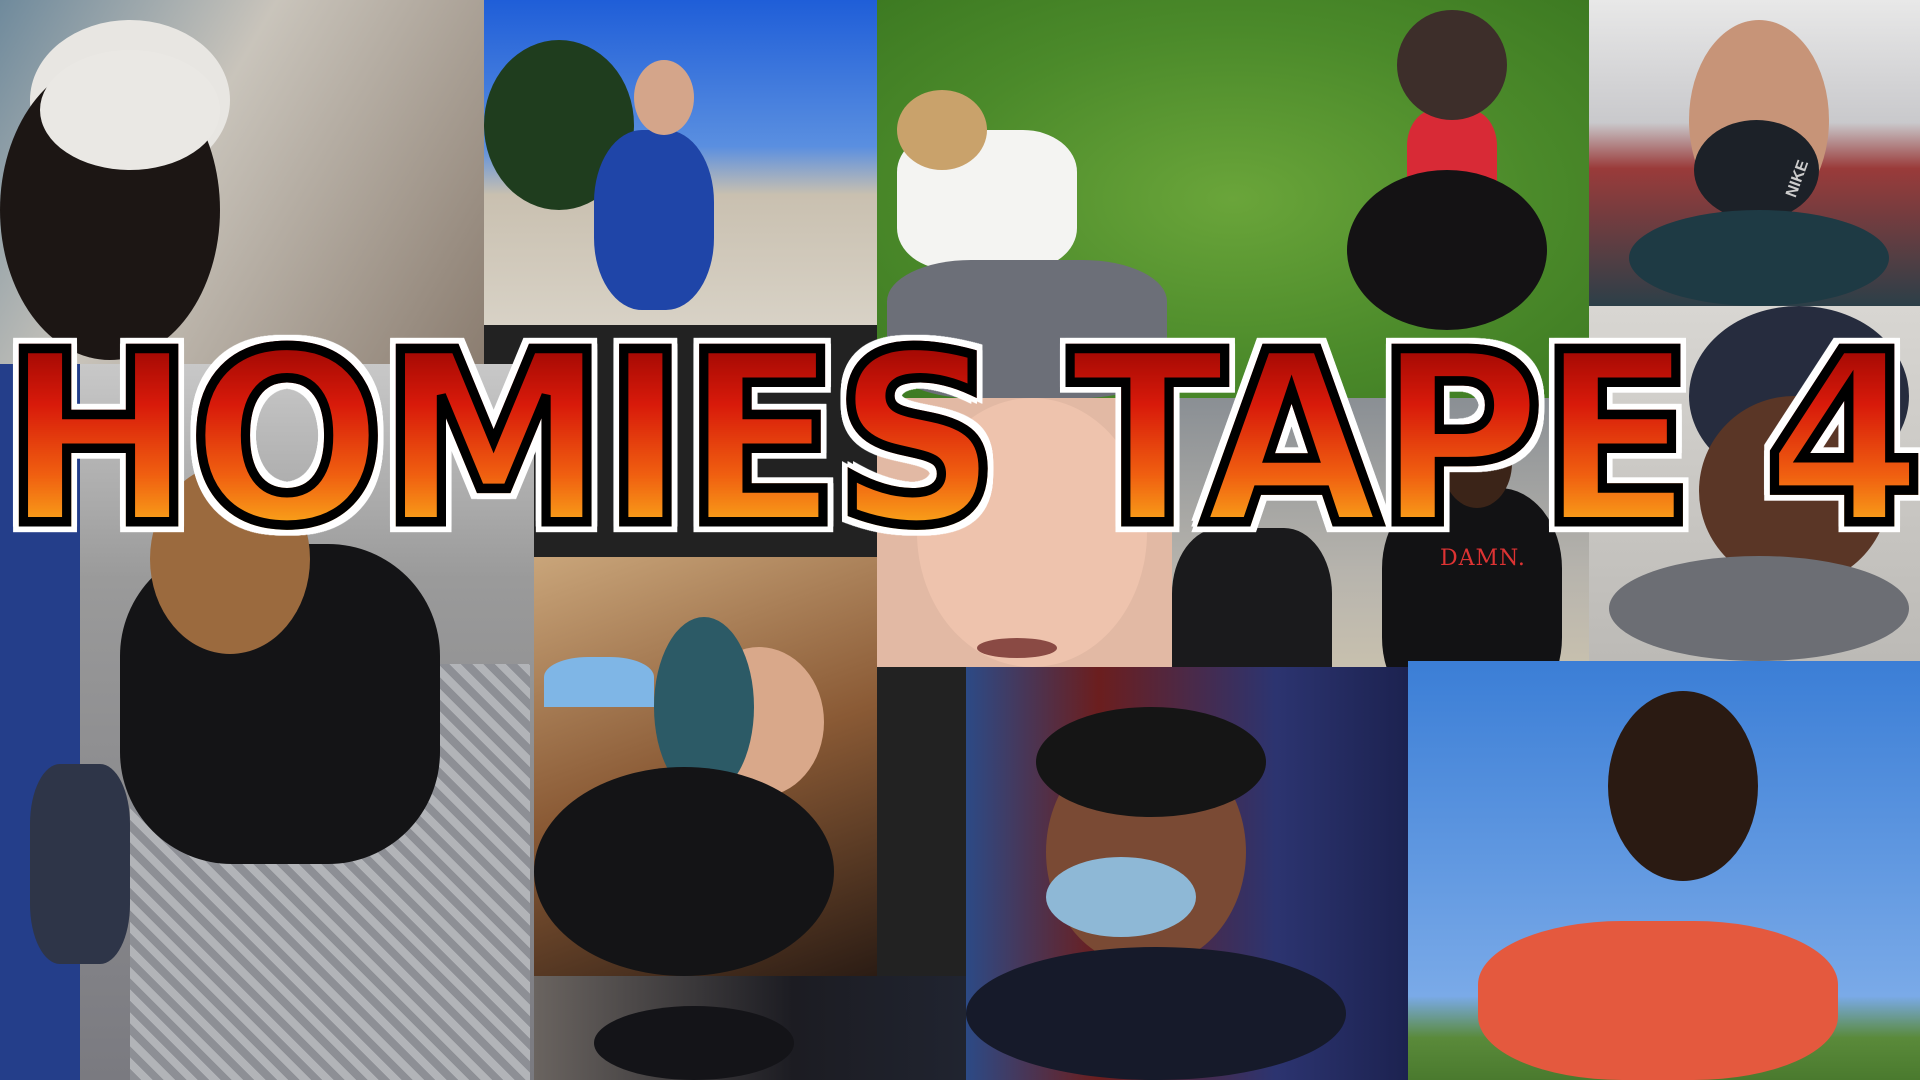 Image resolution: width=1920 pixels, height=1080 pixels. I want to click on photo-boy-blue-jacket-outdoor, so click(680, 162).